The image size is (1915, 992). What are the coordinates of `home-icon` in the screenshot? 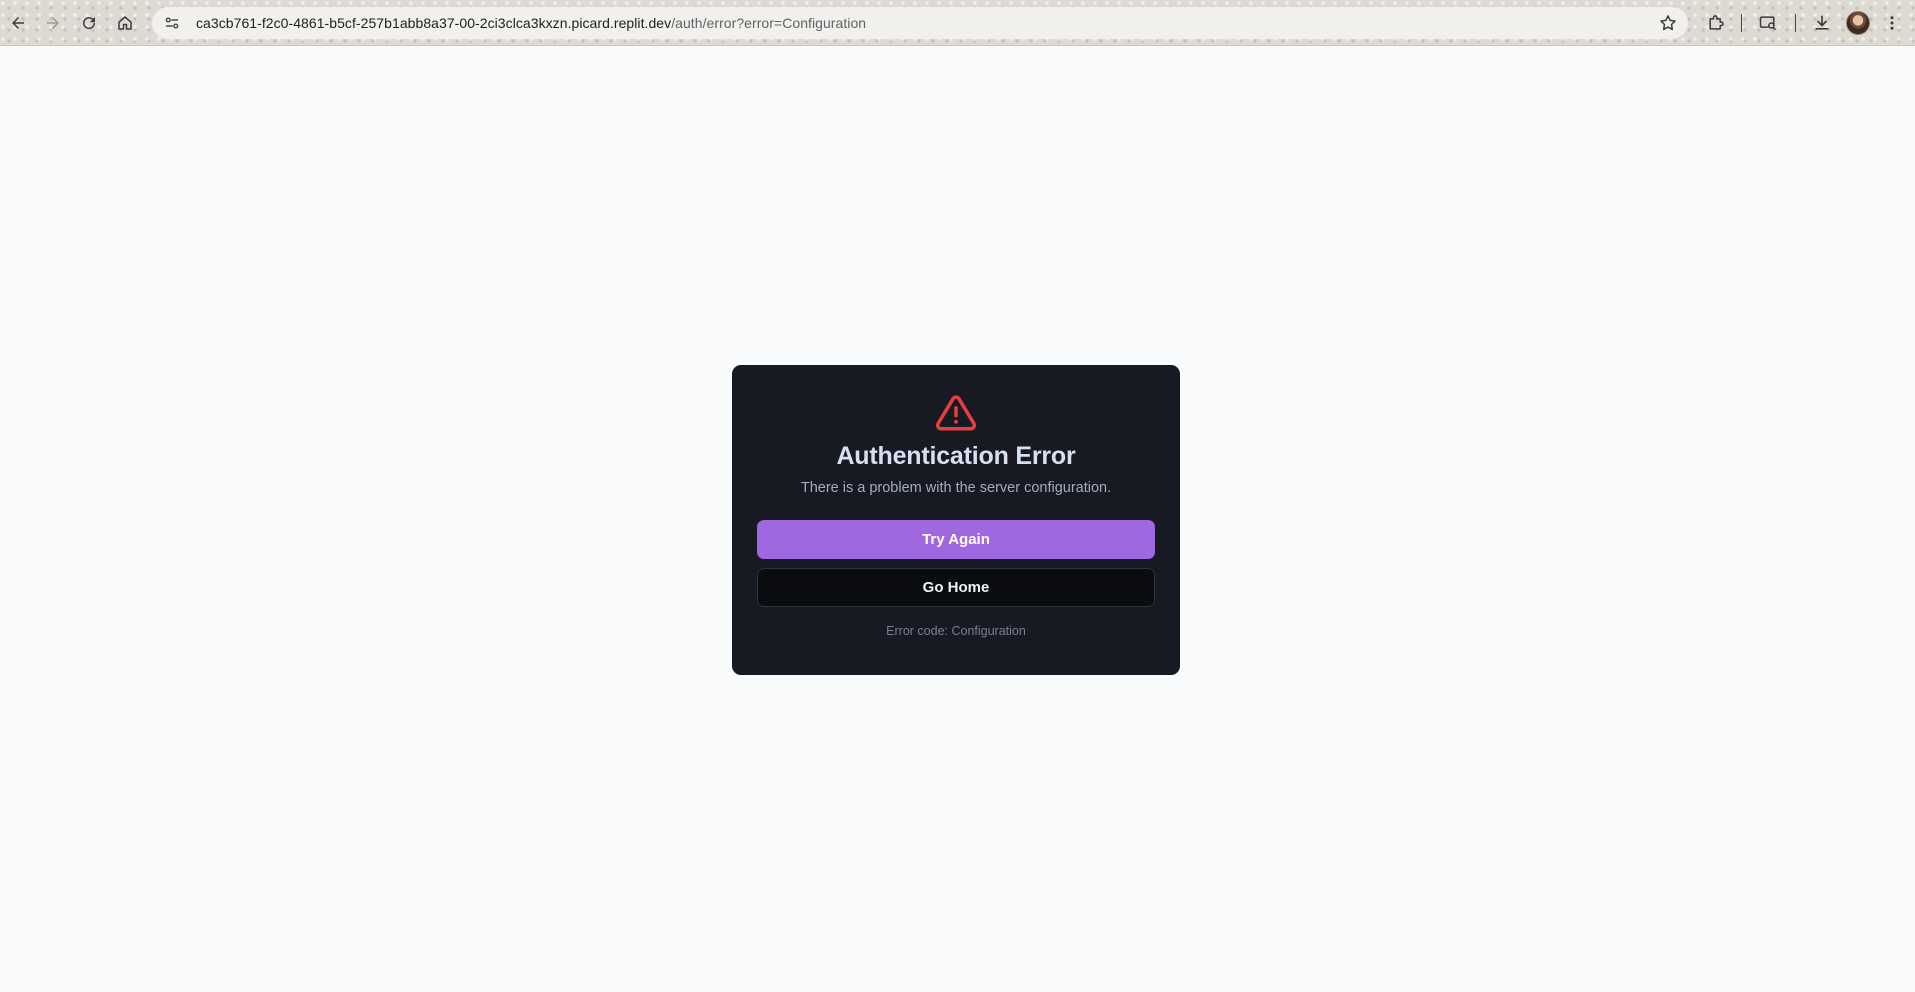 It's located at (125, 23).